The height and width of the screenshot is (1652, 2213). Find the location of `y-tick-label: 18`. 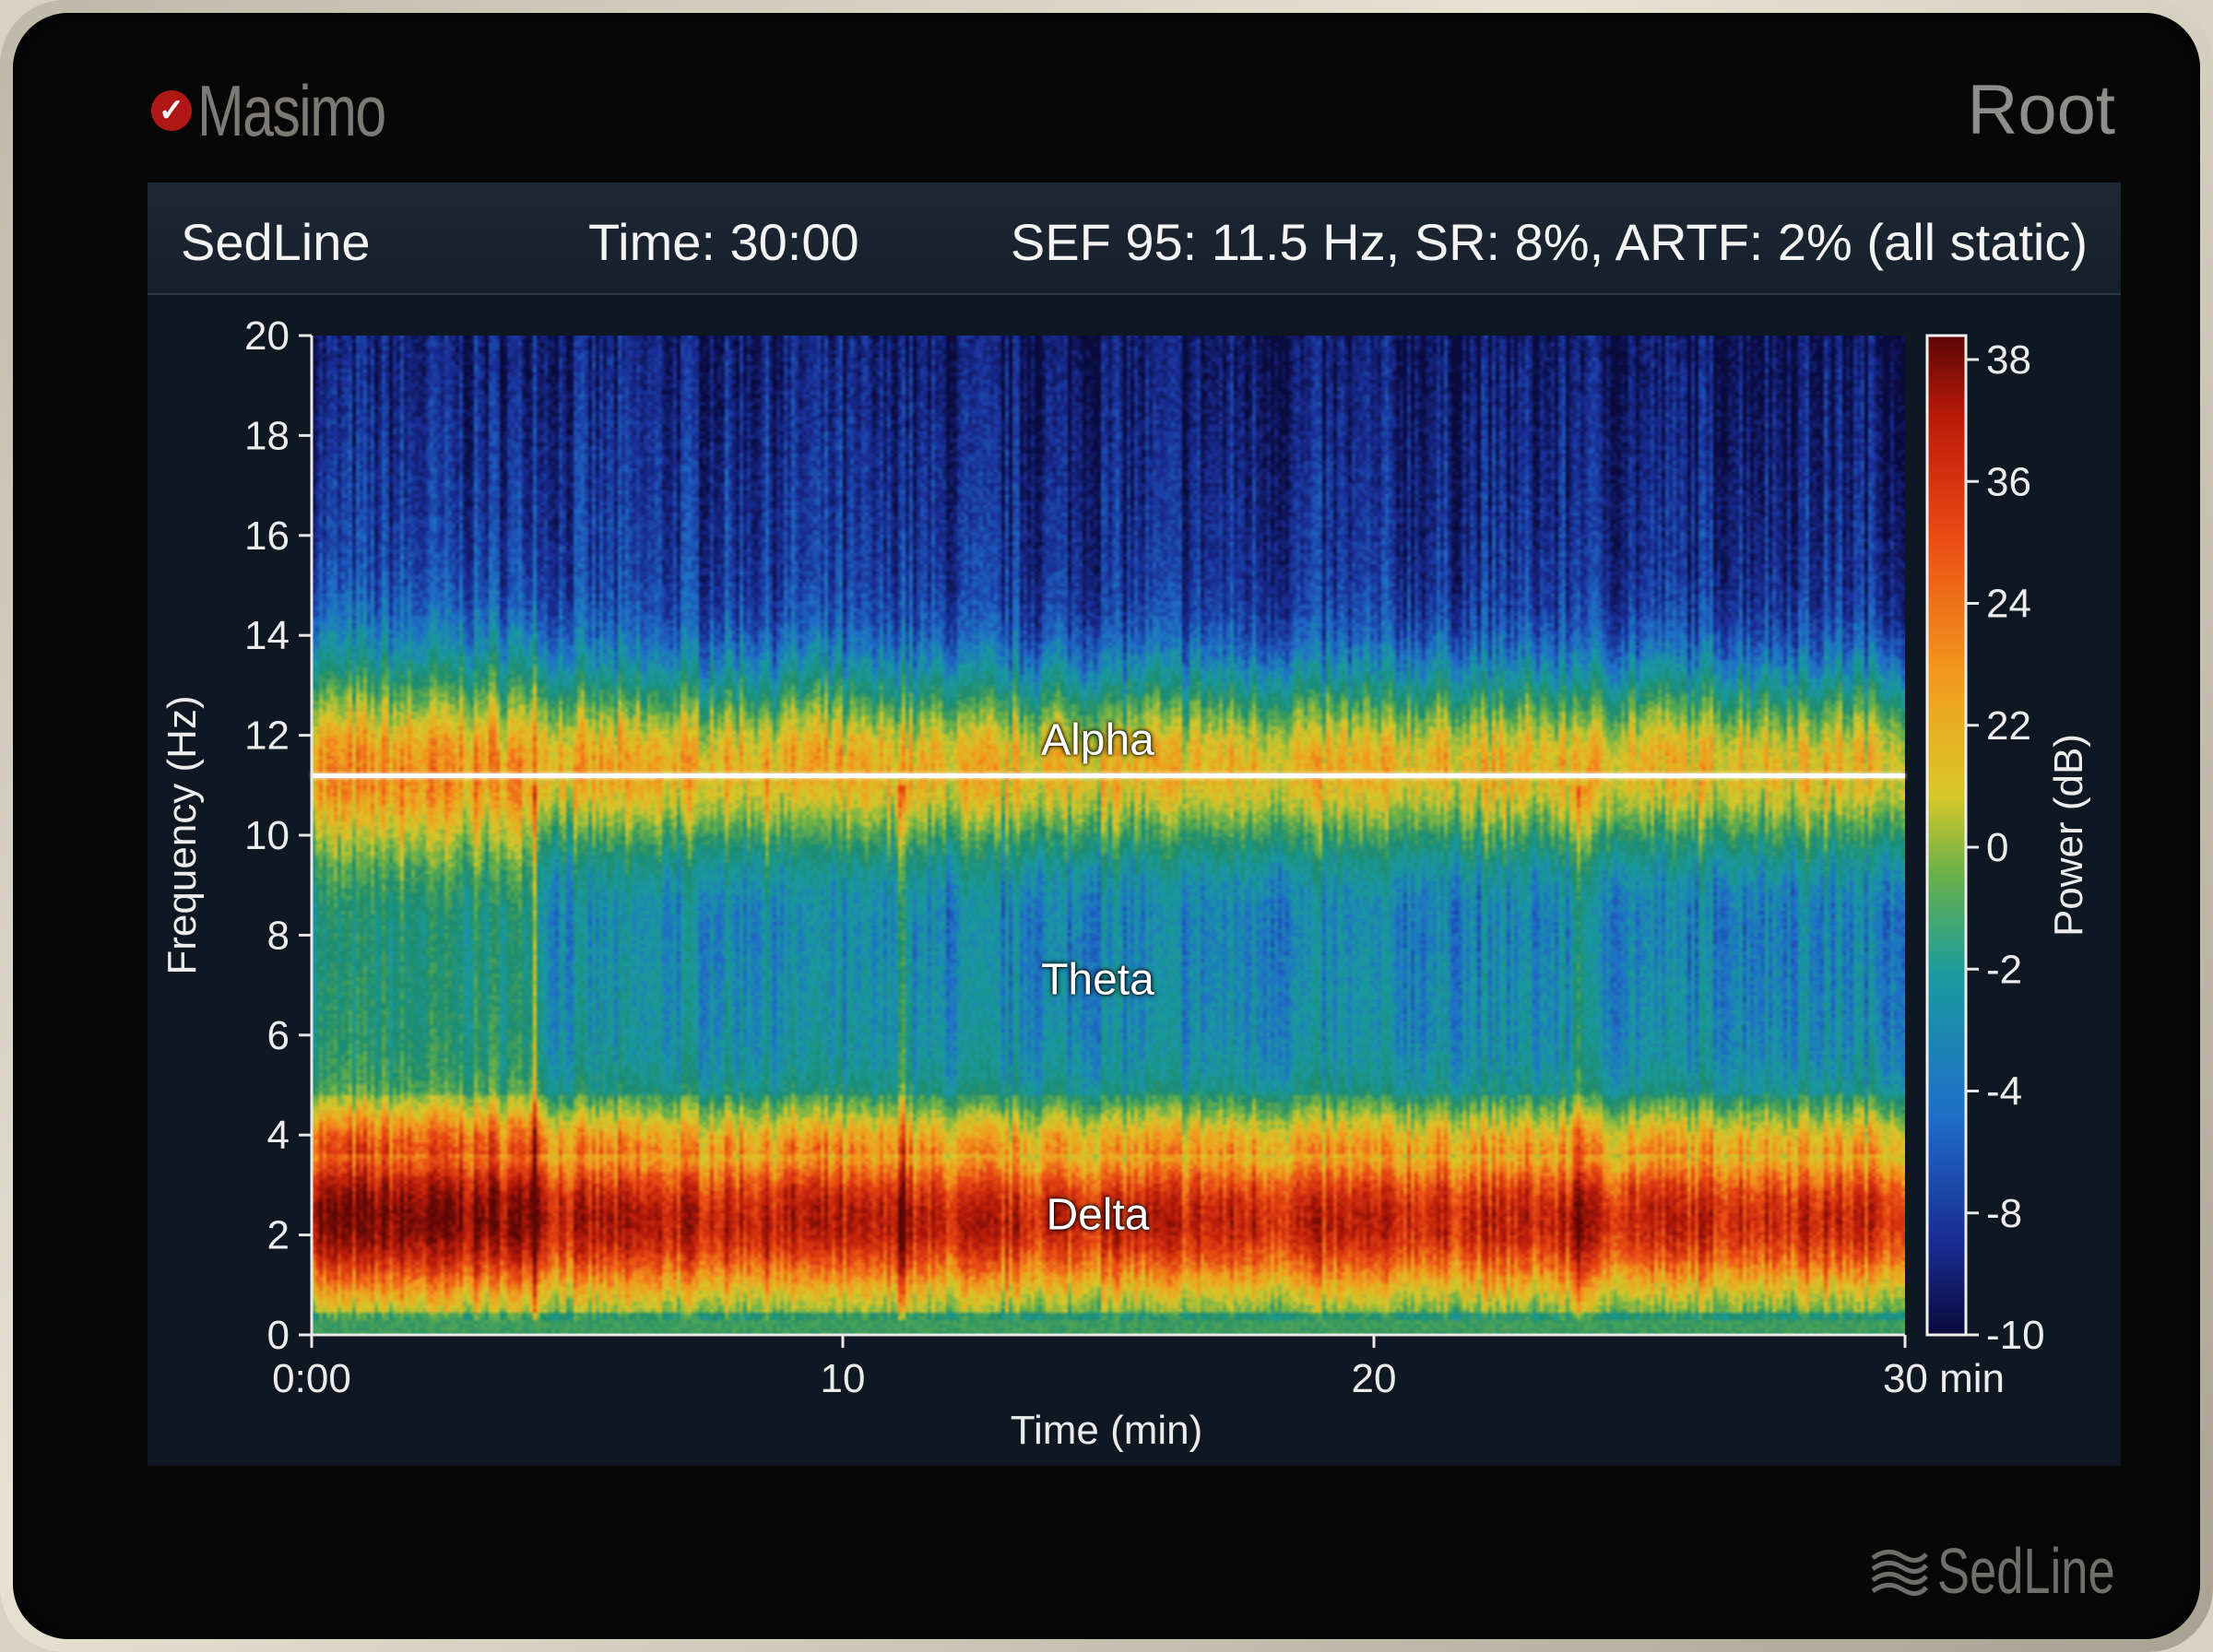

y-tick-label: 18 is located at coordinates (267, 435).